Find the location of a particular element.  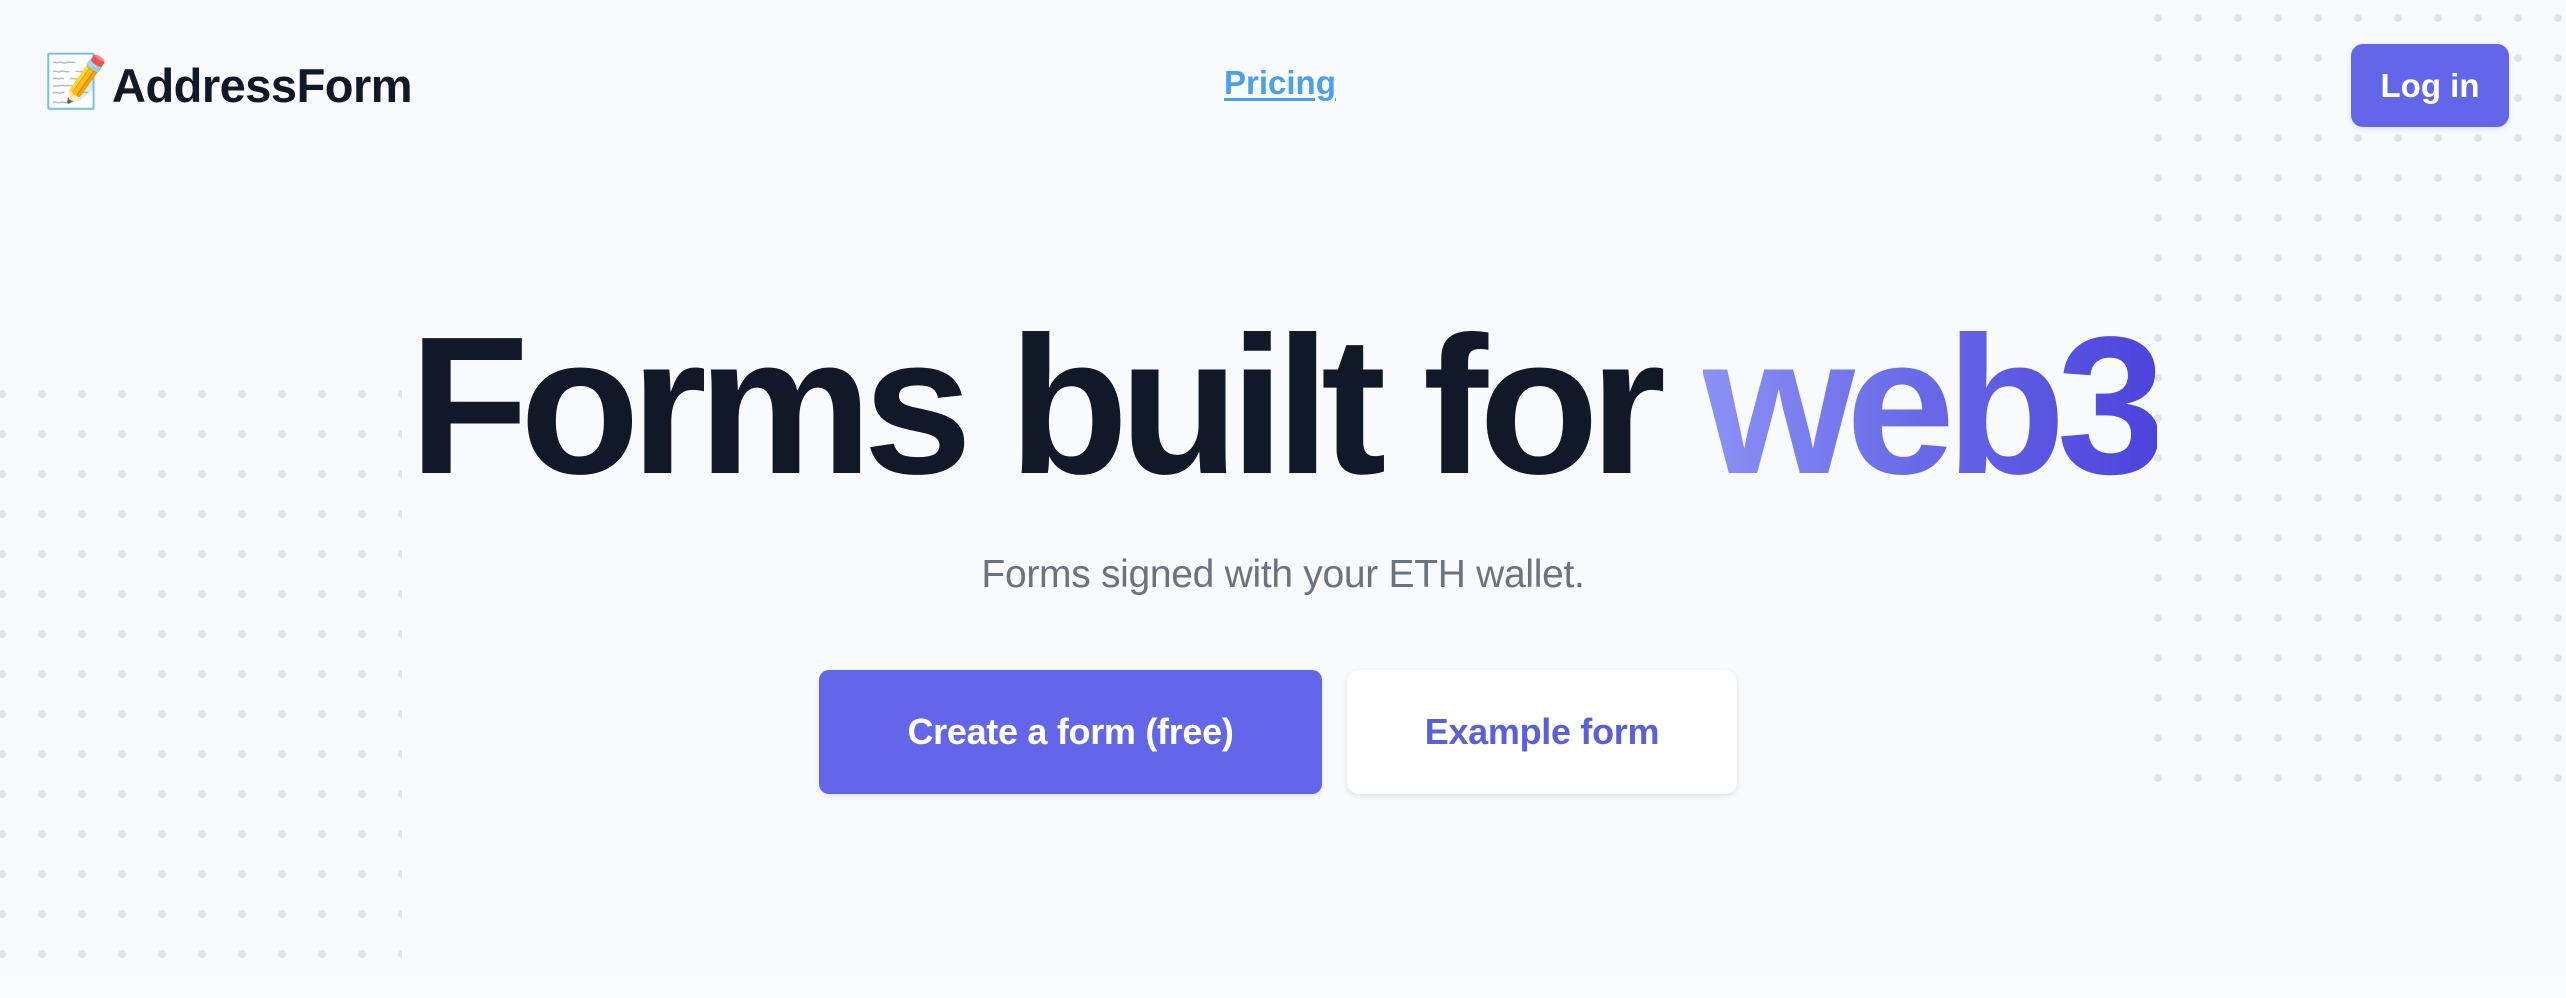

memo-icon: 📝 is located at coordinates (76, 81).